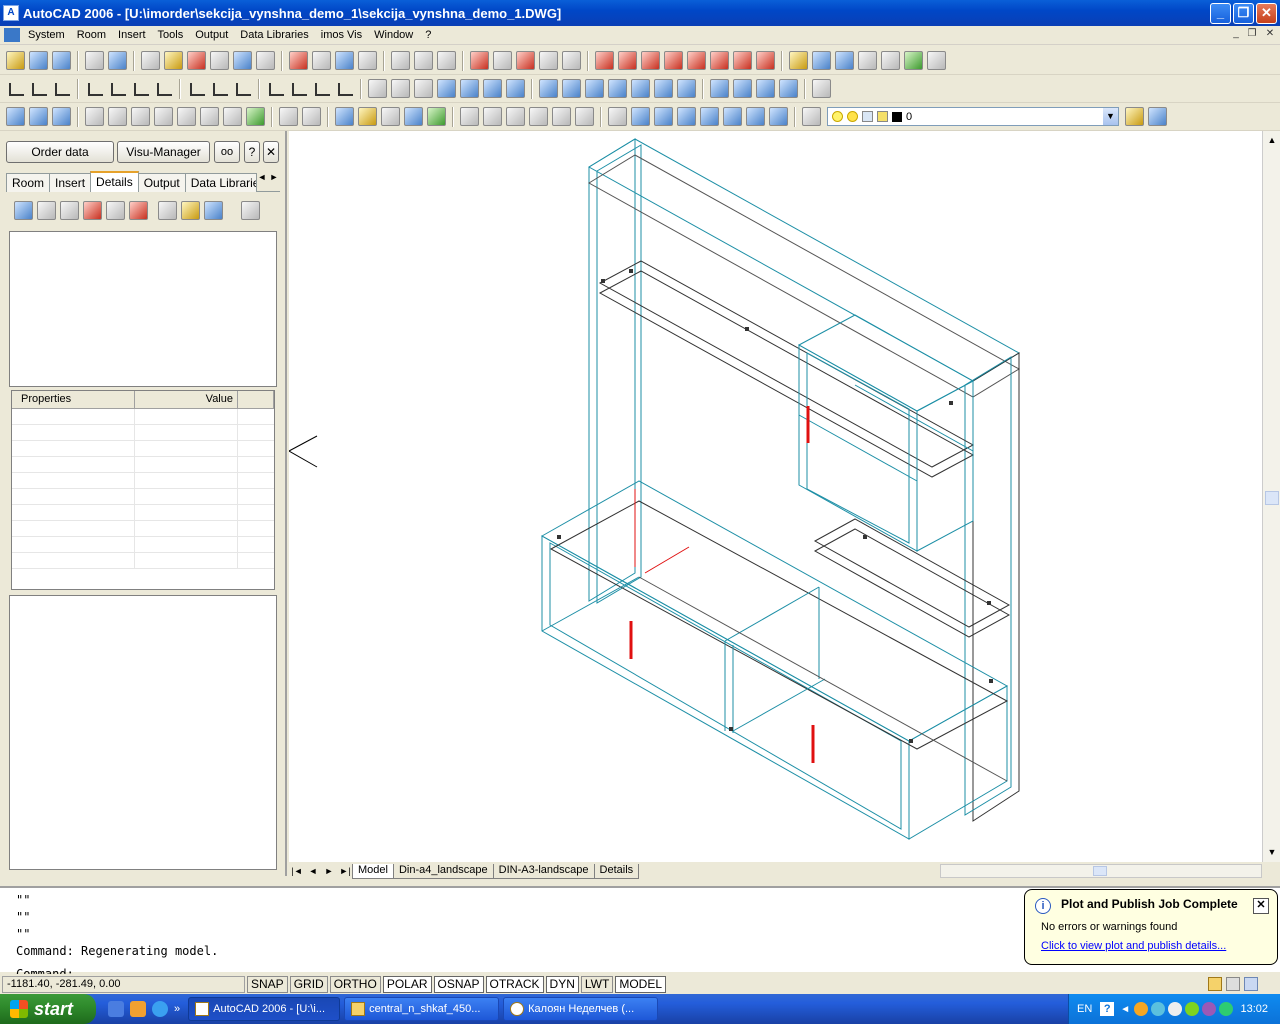 This screenshot has height=1024, width=1280. What do you see at coordinates (114, 181) in the screenshot?
I see `tab-details: Details` at bounding box center [114, 181].